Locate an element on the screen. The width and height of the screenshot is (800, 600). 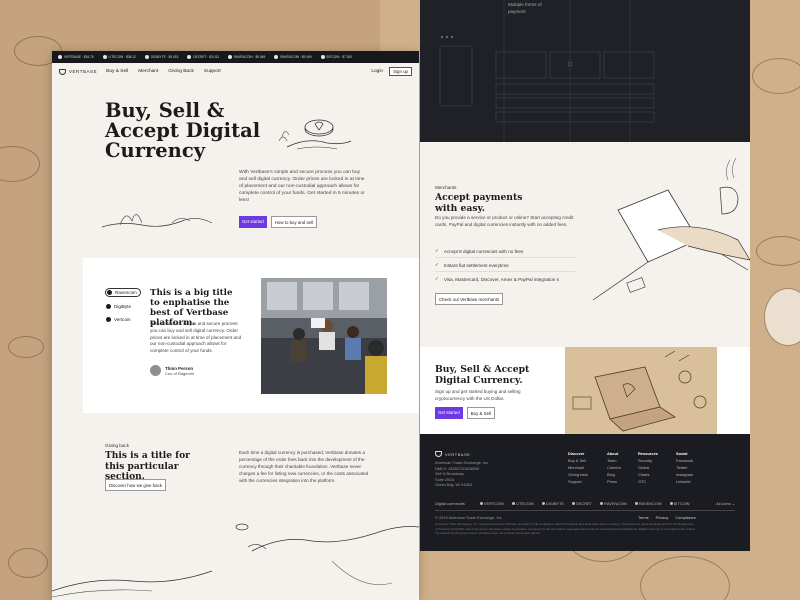
nav-link-giving-back: Giving Back is located at coordinates (181, 71).